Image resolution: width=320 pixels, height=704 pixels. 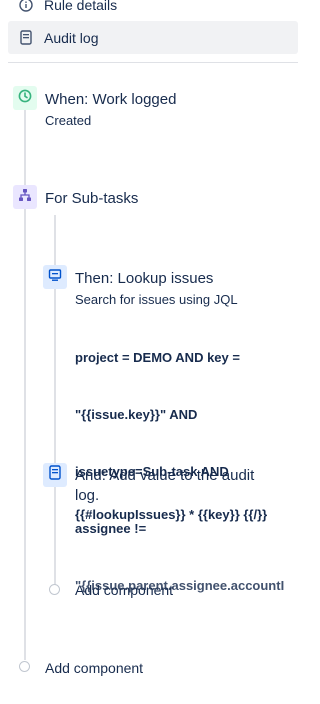 I want to click on branch-title: For Sub-tasks, so click(x=91, y=199).